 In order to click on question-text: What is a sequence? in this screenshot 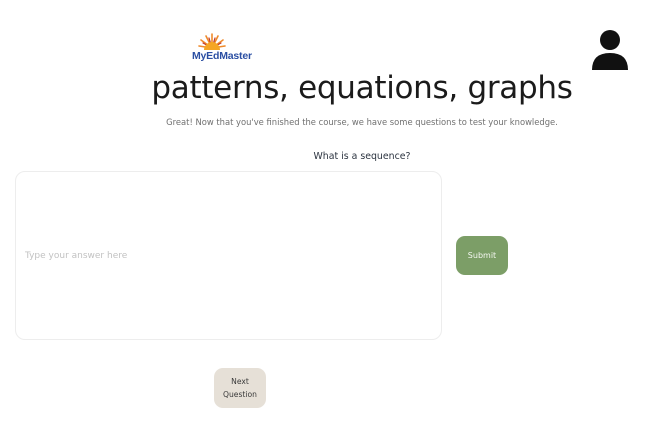, I will do `click(362, 156)`.